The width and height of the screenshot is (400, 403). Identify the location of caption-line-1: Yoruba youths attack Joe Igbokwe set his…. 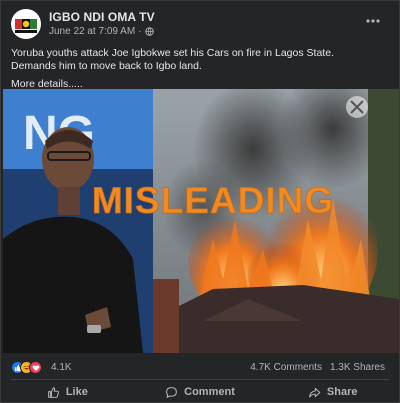
(172, 53).